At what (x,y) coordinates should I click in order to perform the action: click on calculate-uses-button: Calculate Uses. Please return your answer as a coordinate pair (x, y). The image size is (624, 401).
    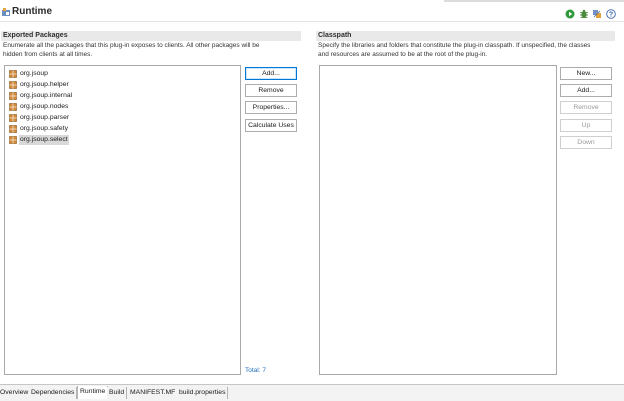
    Looking at the image, I should click on (271, 125).